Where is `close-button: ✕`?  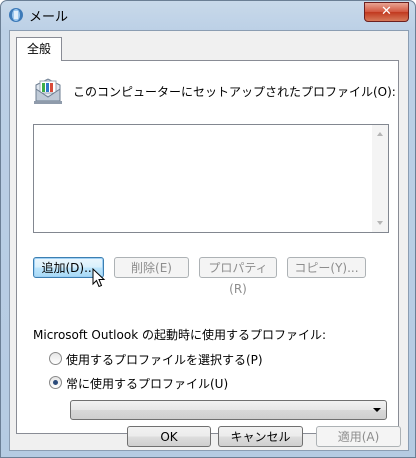
close-button: ✕ is located at coordinates (386, 12).